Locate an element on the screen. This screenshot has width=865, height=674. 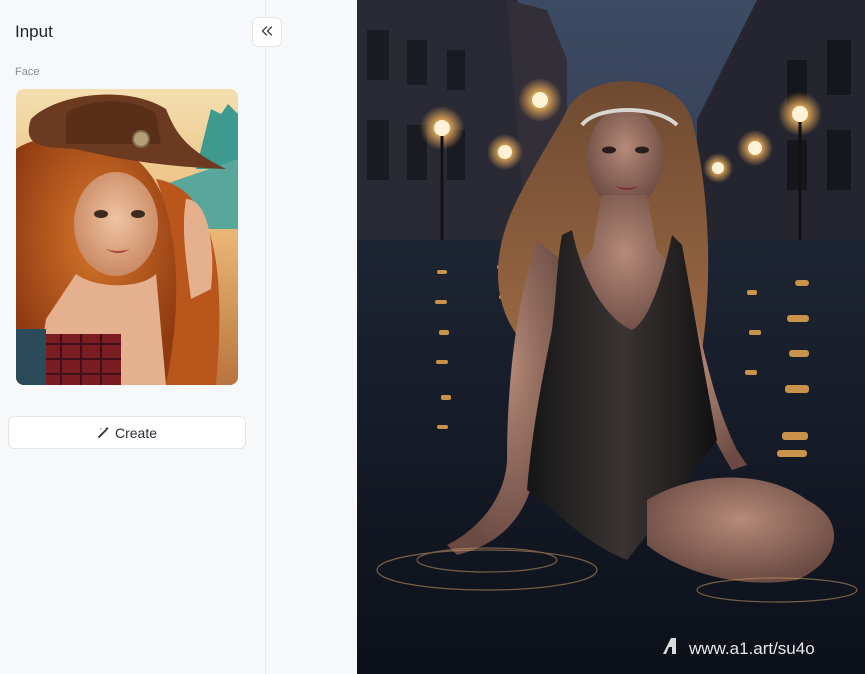
collapse-panel-button is located at coordinates (267, 32).